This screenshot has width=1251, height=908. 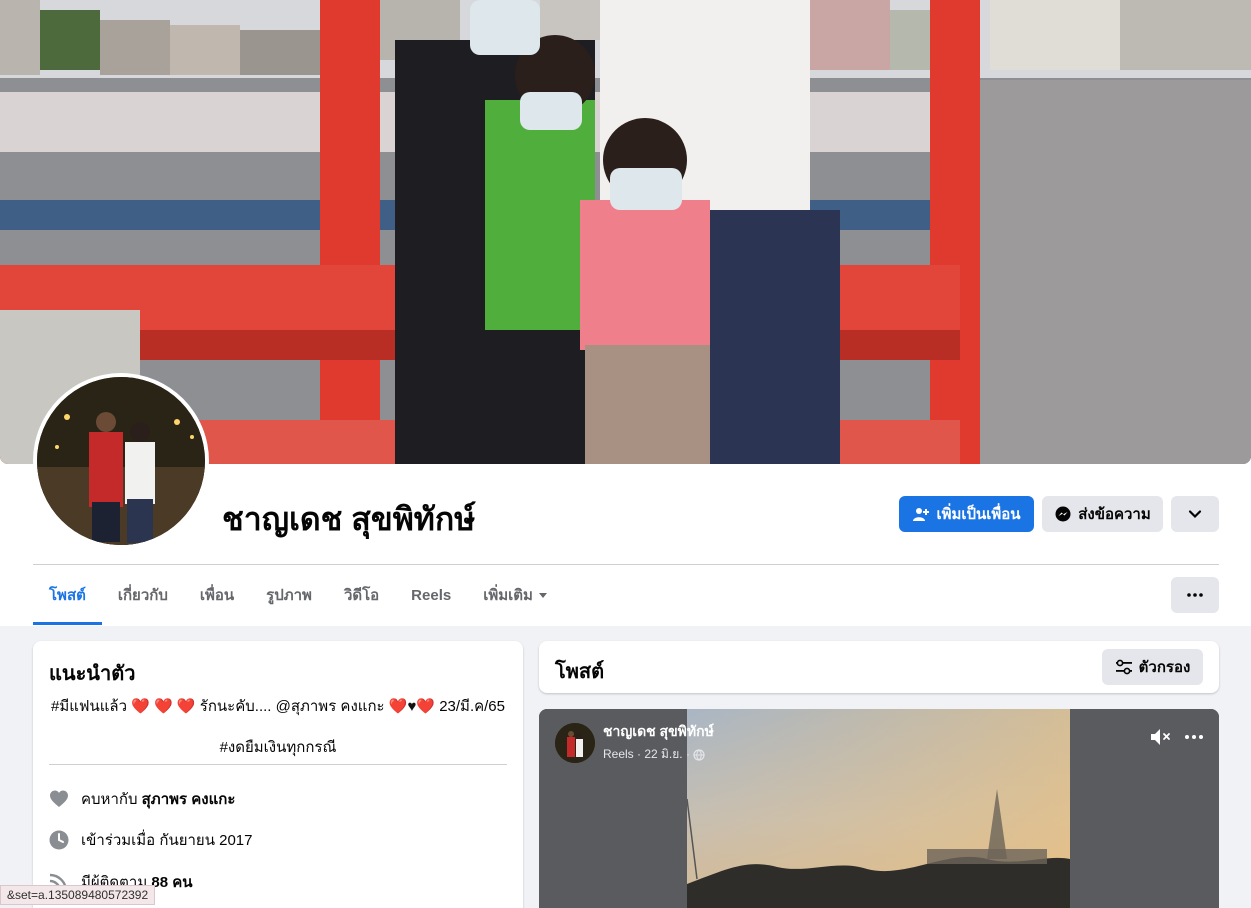 What do you see at coordinates (412, 706) in the screenshot?
I see `heart-emoji-icon: ❤️♥❤️` at bounding box center [412, 706].